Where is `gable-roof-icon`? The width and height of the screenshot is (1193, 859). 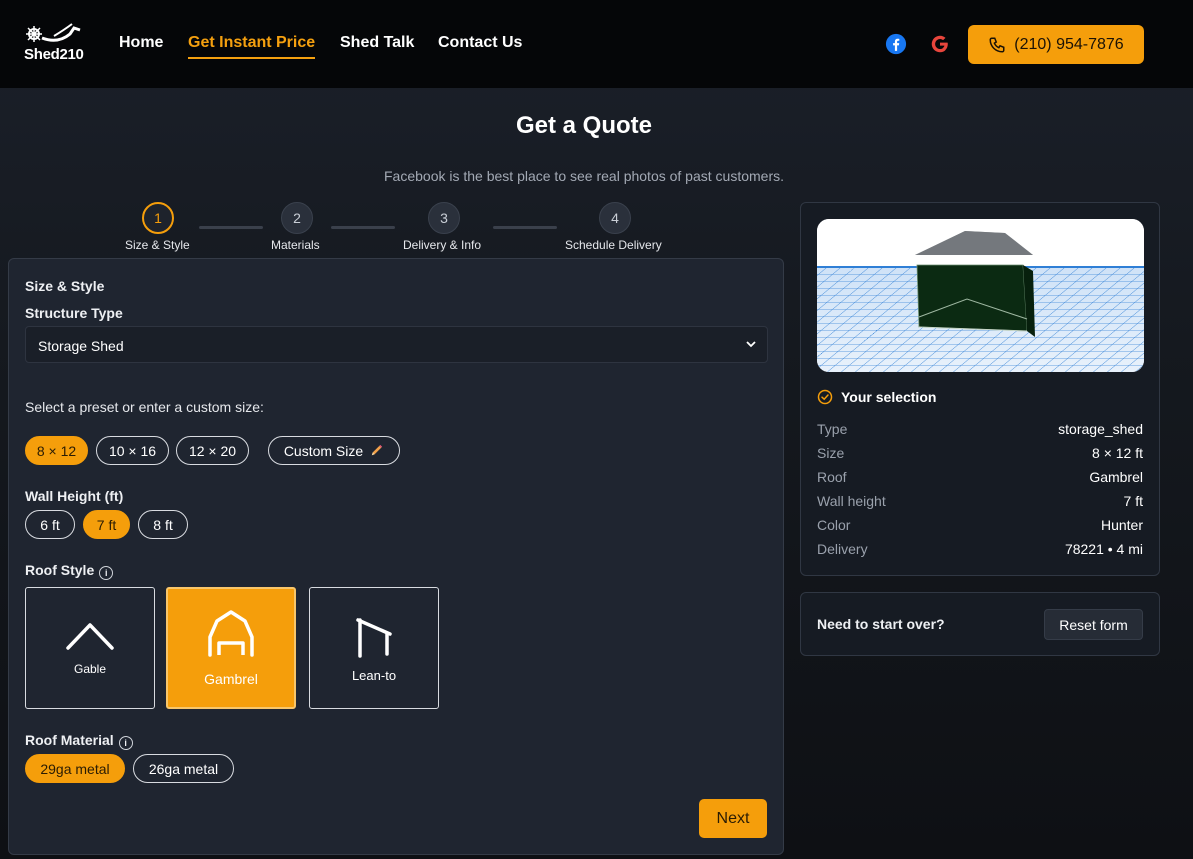 gable-roof-icon is located at coordinates (90, 636).